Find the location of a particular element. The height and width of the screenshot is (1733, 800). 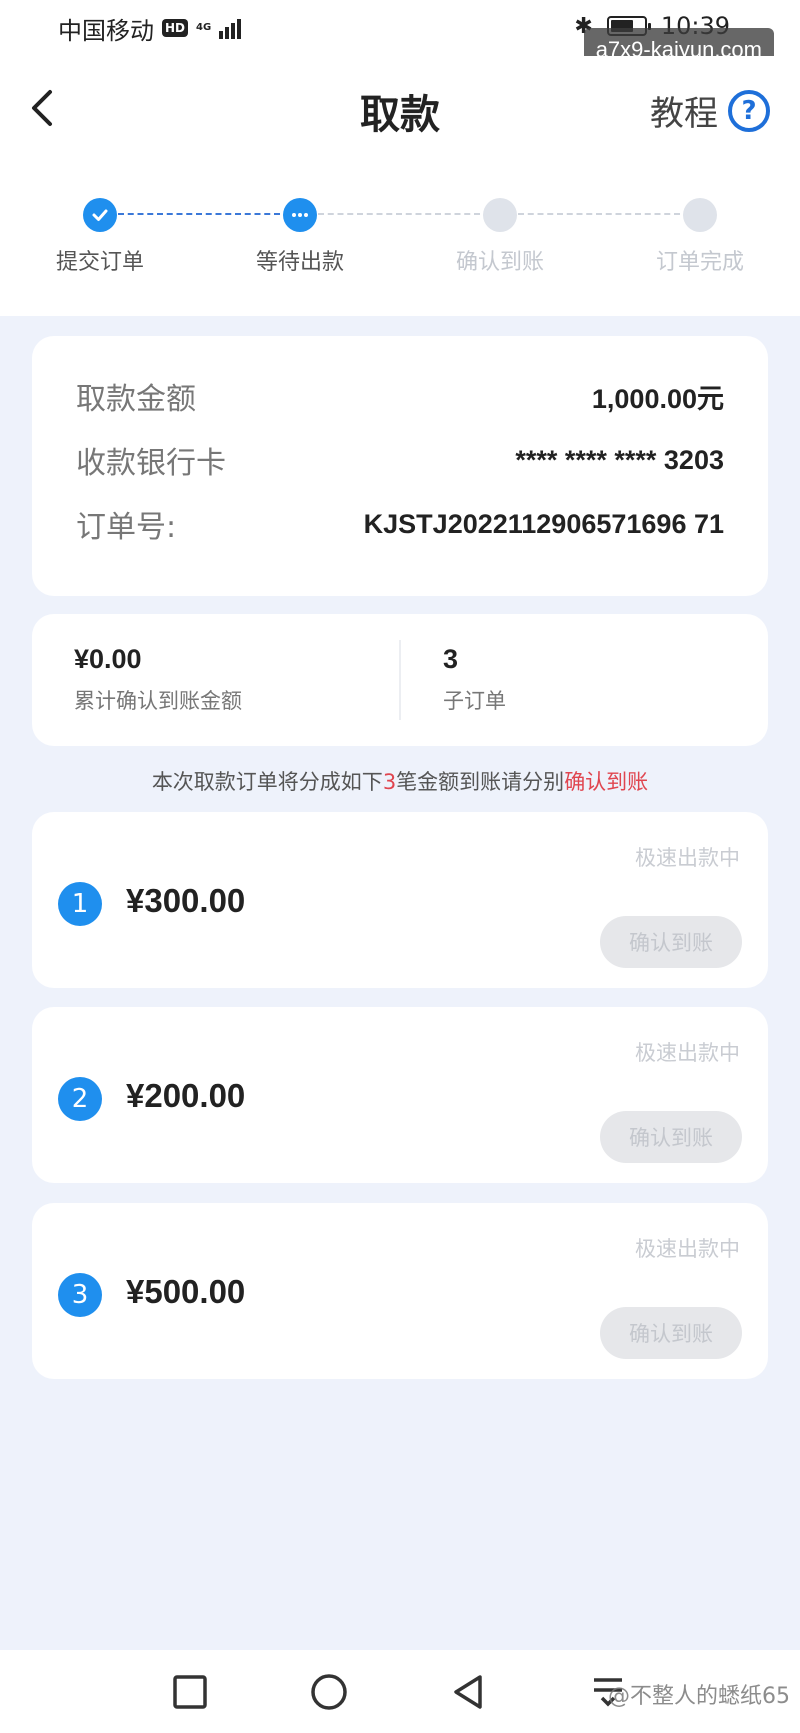

amount-row: 取款金额 1,000.00元 is located at coordinates (400, 396).